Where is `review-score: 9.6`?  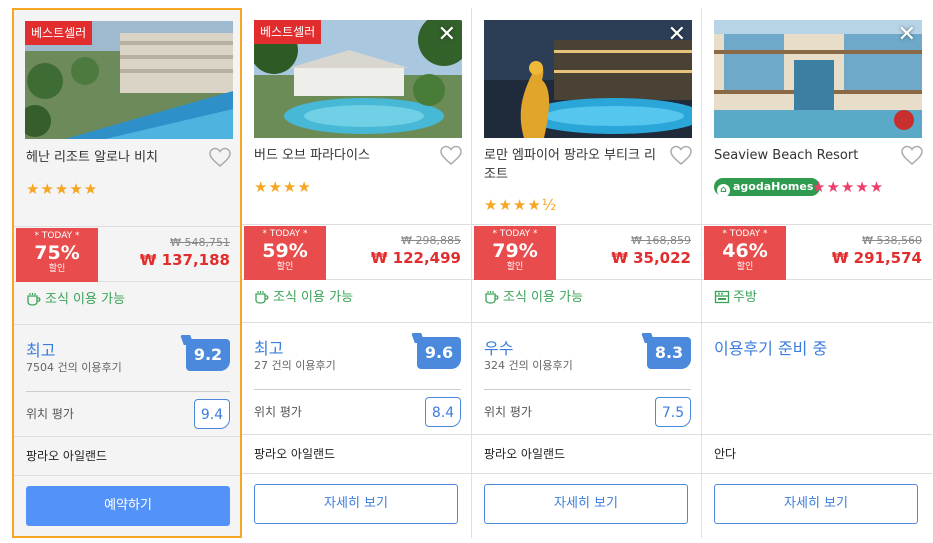 review-score: 9.6 is located at coordinates (439, 353).